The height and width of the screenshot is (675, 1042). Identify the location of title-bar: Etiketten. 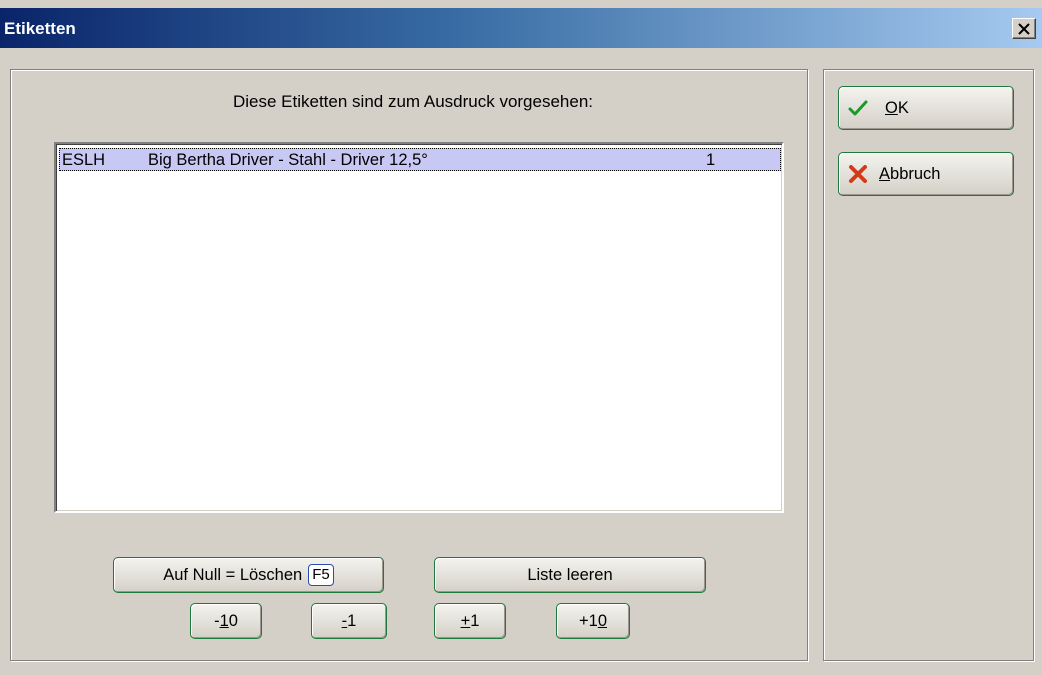
(521, 28).